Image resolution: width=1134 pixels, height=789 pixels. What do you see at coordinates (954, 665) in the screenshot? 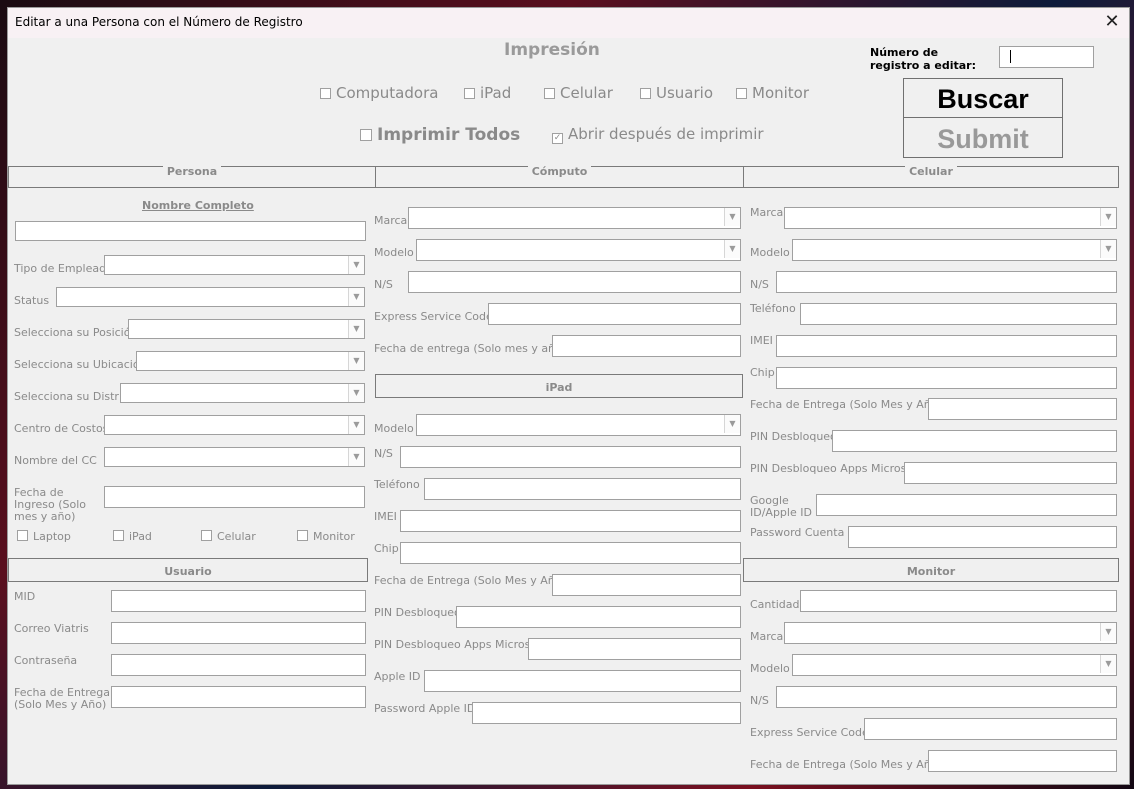
I see `monitor-modelo-select: ▼` at bounding box center [954, 665].